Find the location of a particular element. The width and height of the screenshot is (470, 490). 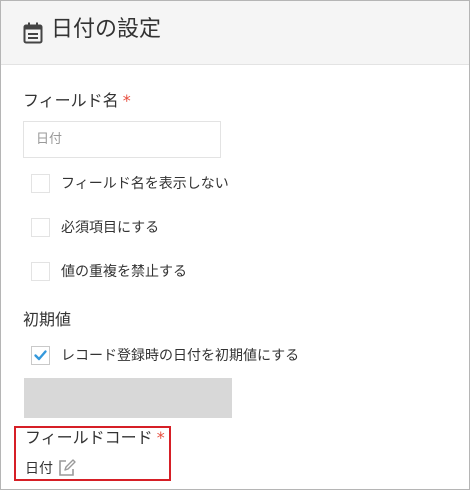

field-name-label: フィールド名 * is located at coordinates (77, 101).